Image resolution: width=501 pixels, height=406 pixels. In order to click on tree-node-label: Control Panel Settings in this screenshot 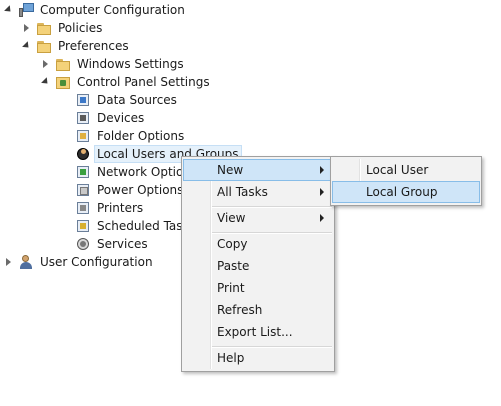, I will do `click(143, 82)`.